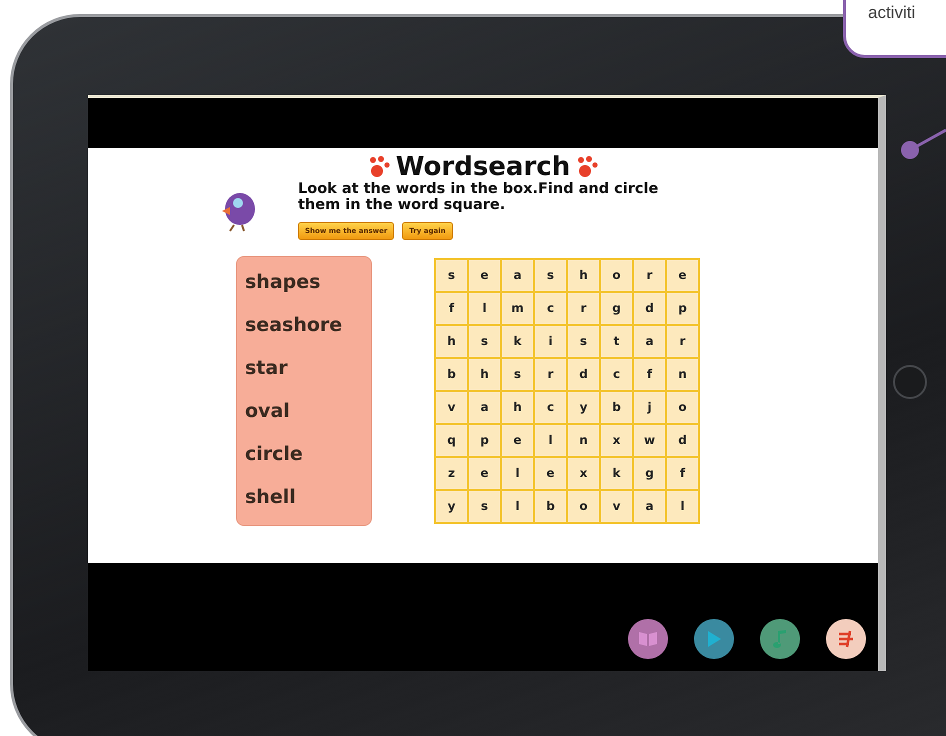  I want to click on leader-line, so click(922, 145).